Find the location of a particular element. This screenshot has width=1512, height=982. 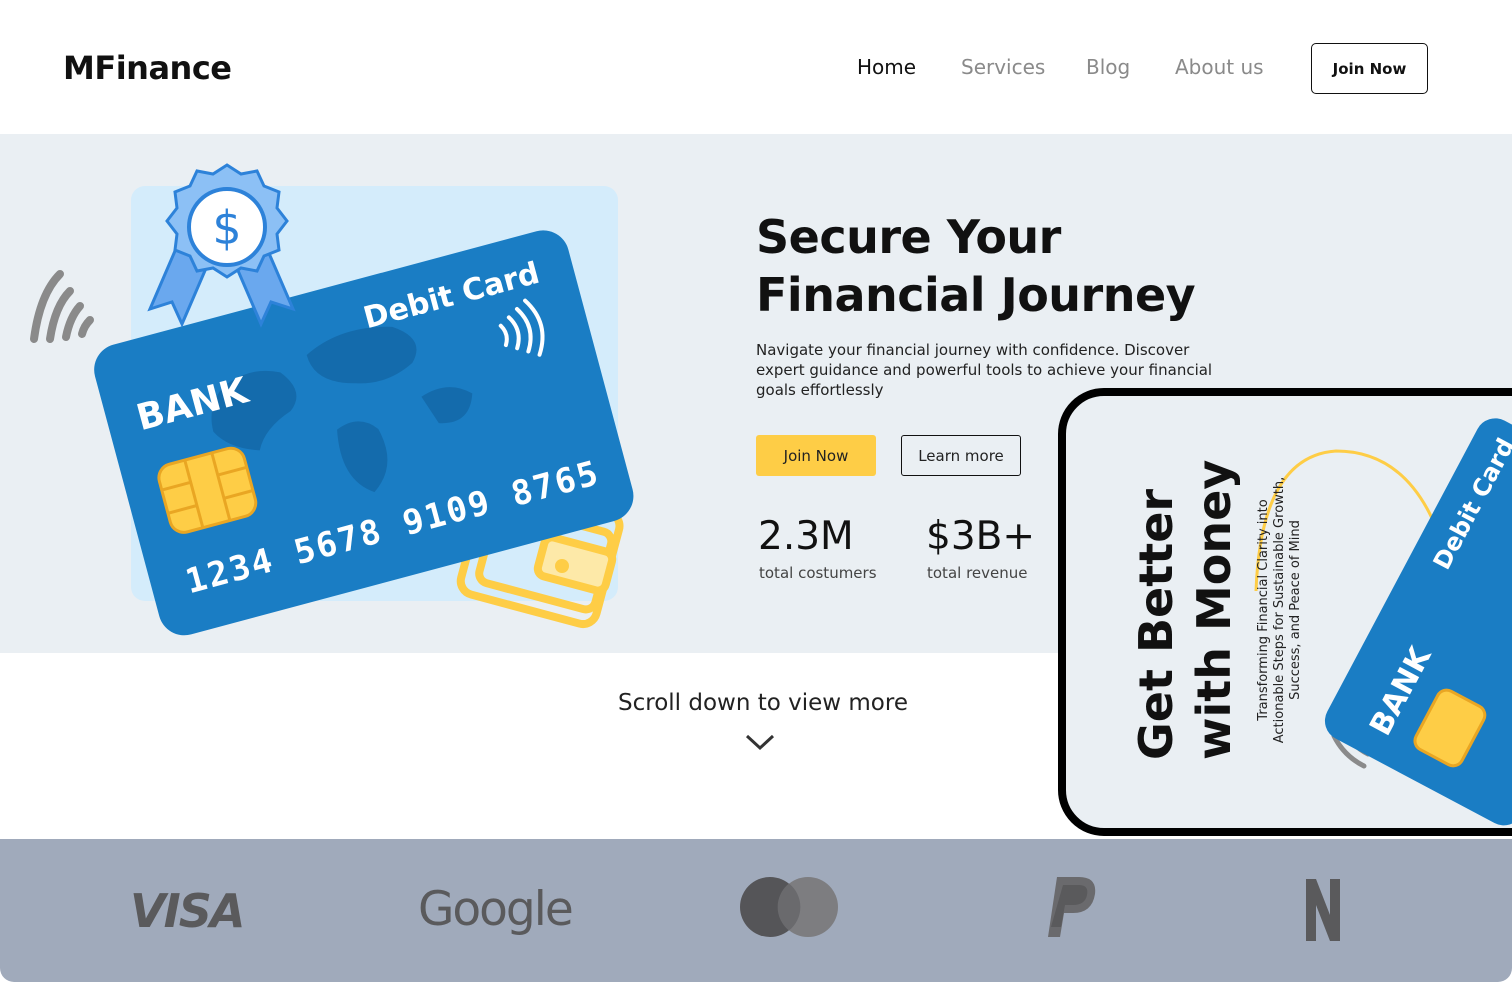

partner-logos-strip: VISA Google is located at coordinates (756, 910).